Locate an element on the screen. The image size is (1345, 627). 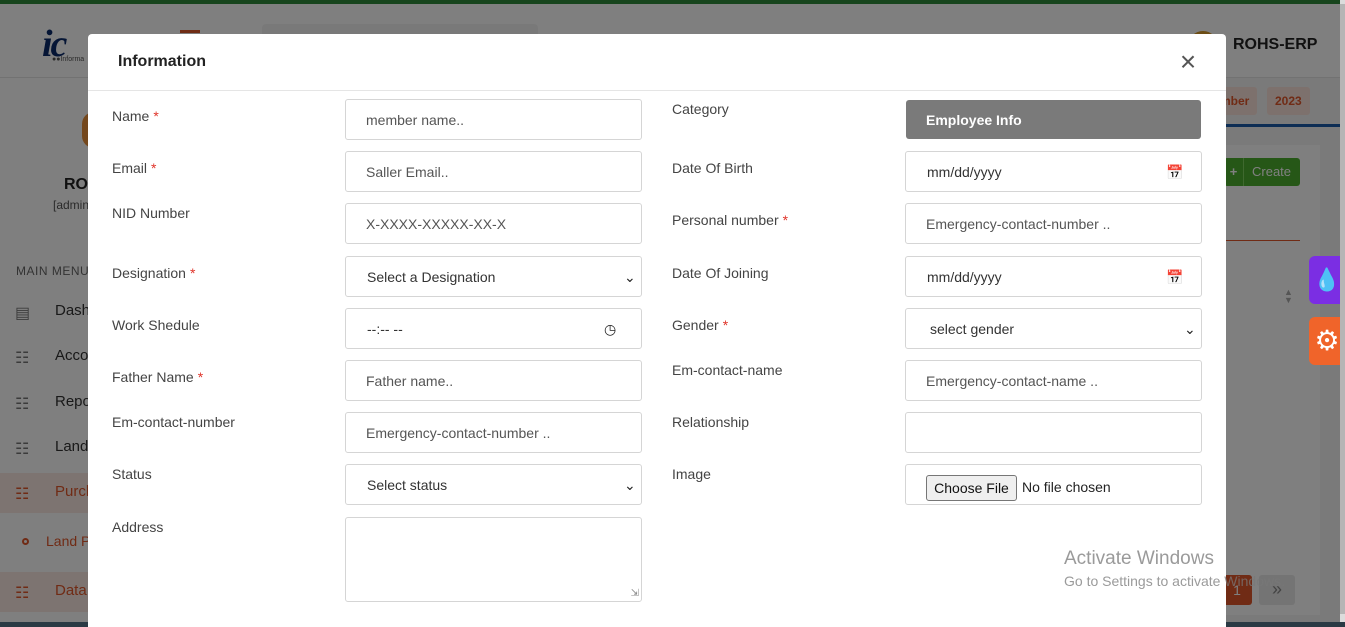
designation-selected-value: Select a Designation is located at coordinates (431, 277).